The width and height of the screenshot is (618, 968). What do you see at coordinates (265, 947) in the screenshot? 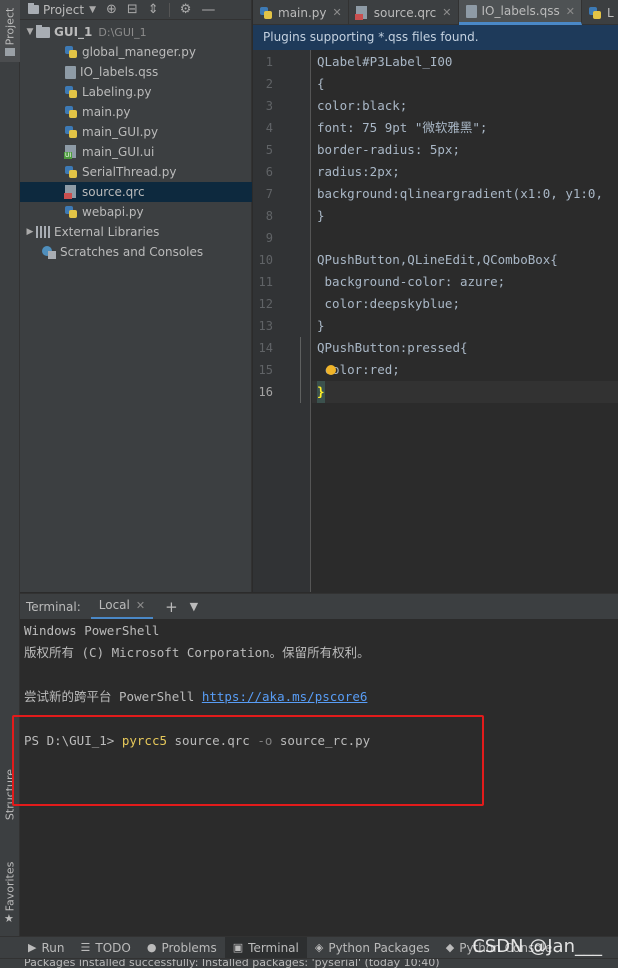
I see `tool-terminal: ▣ Terminal` at bounding box center [265, 947].